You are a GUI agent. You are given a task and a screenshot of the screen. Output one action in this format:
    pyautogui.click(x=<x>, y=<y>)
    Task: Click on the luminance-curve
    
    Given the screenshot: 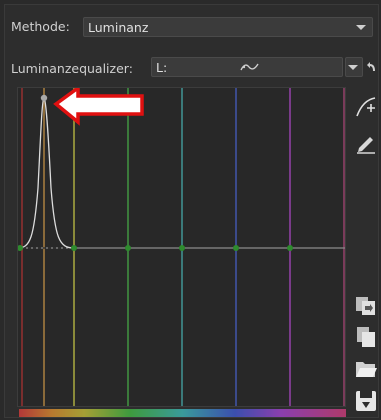 What is the action you would take?
    pyautogui.click(x=46, y=173)
    